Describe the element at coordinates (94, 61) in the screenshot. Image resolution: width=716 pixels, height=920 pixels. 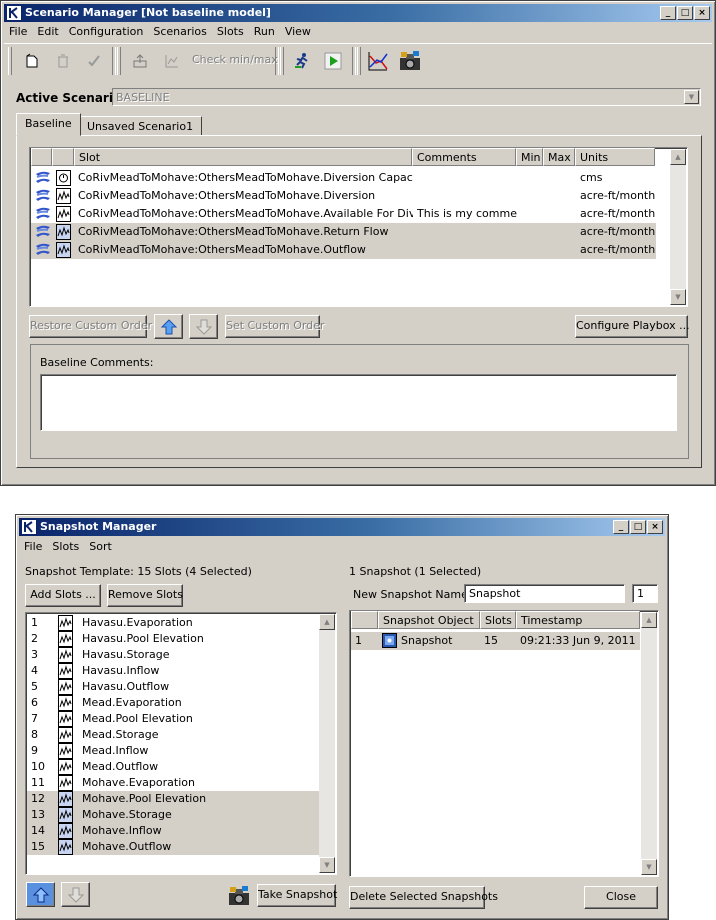
I see `check-button` at that location.